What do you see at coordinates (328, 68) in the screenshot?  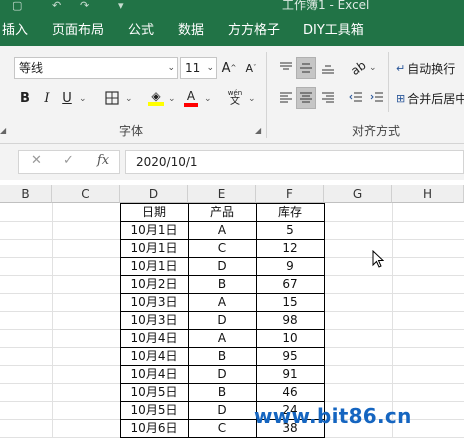 I see `align-bottom-button` at bounding box center [328, 68].